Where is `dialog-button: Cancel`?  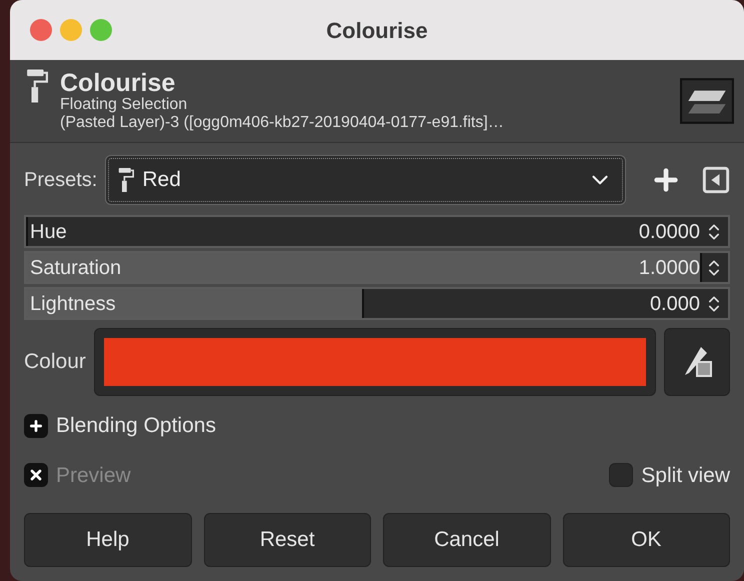 dialog-button: Cancel is located at coordinates (466, 540).